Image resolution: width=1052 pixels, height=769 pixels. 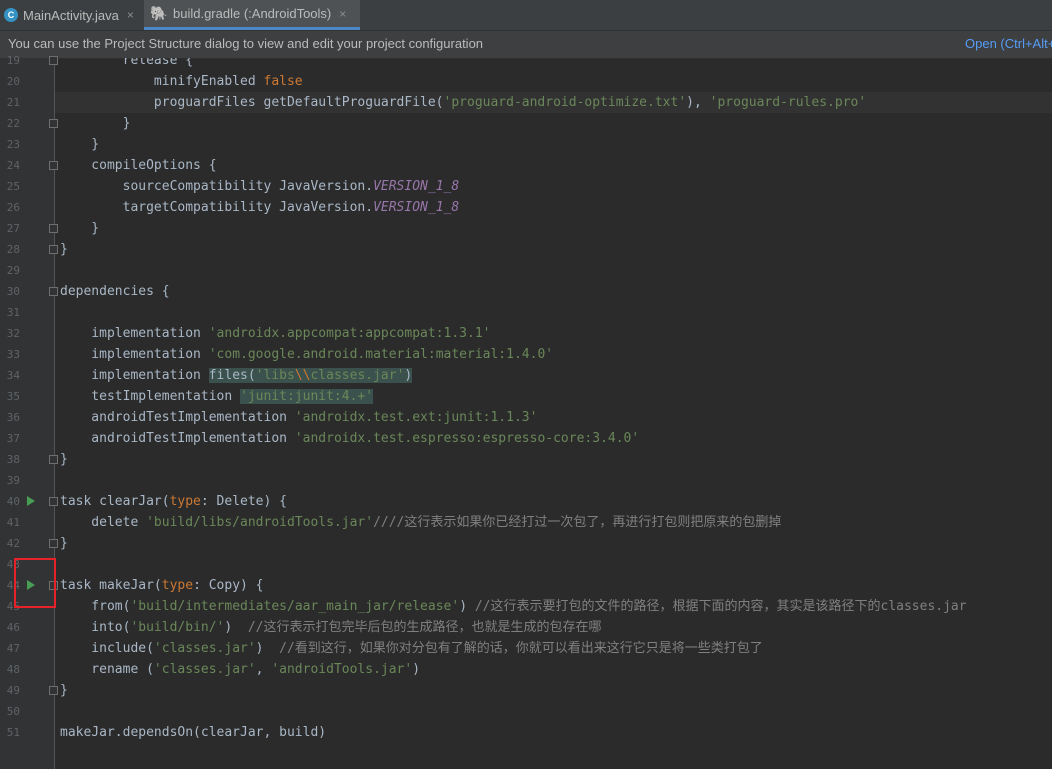 I want to click on code-token: rename (, so click(x=107, y=669).